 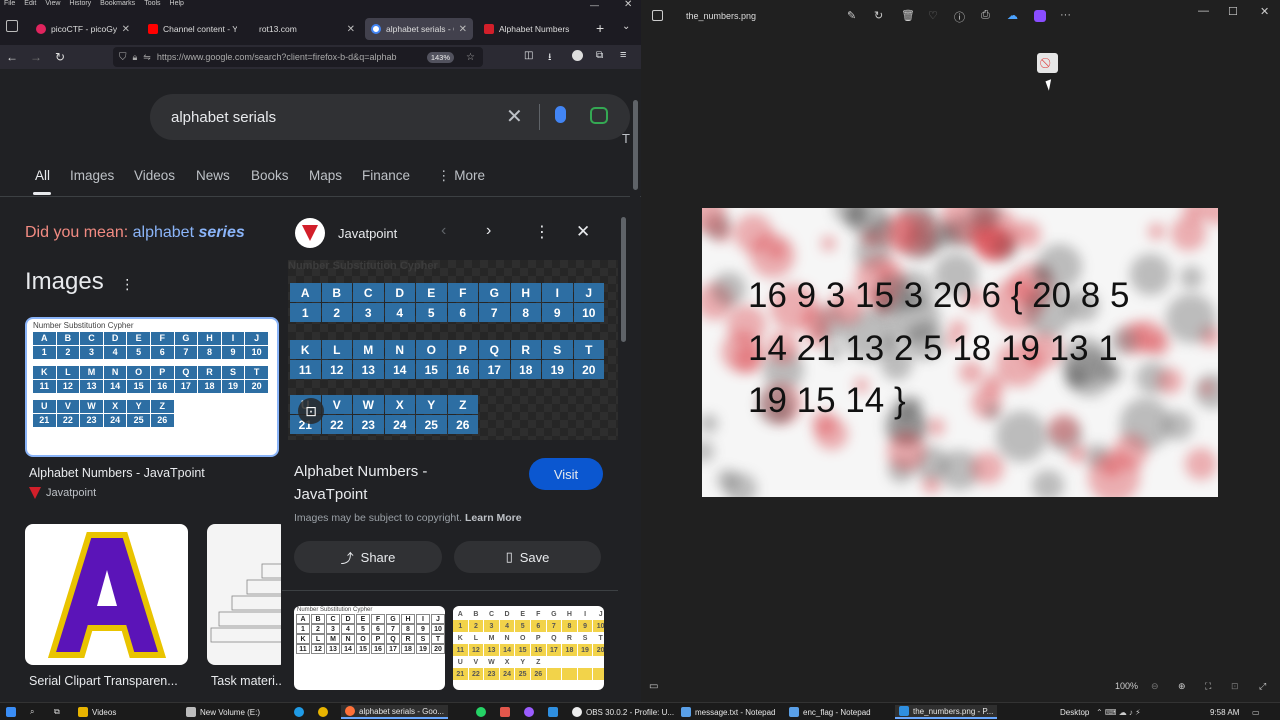 I want to click on start-button, so click(x=11, y=712).